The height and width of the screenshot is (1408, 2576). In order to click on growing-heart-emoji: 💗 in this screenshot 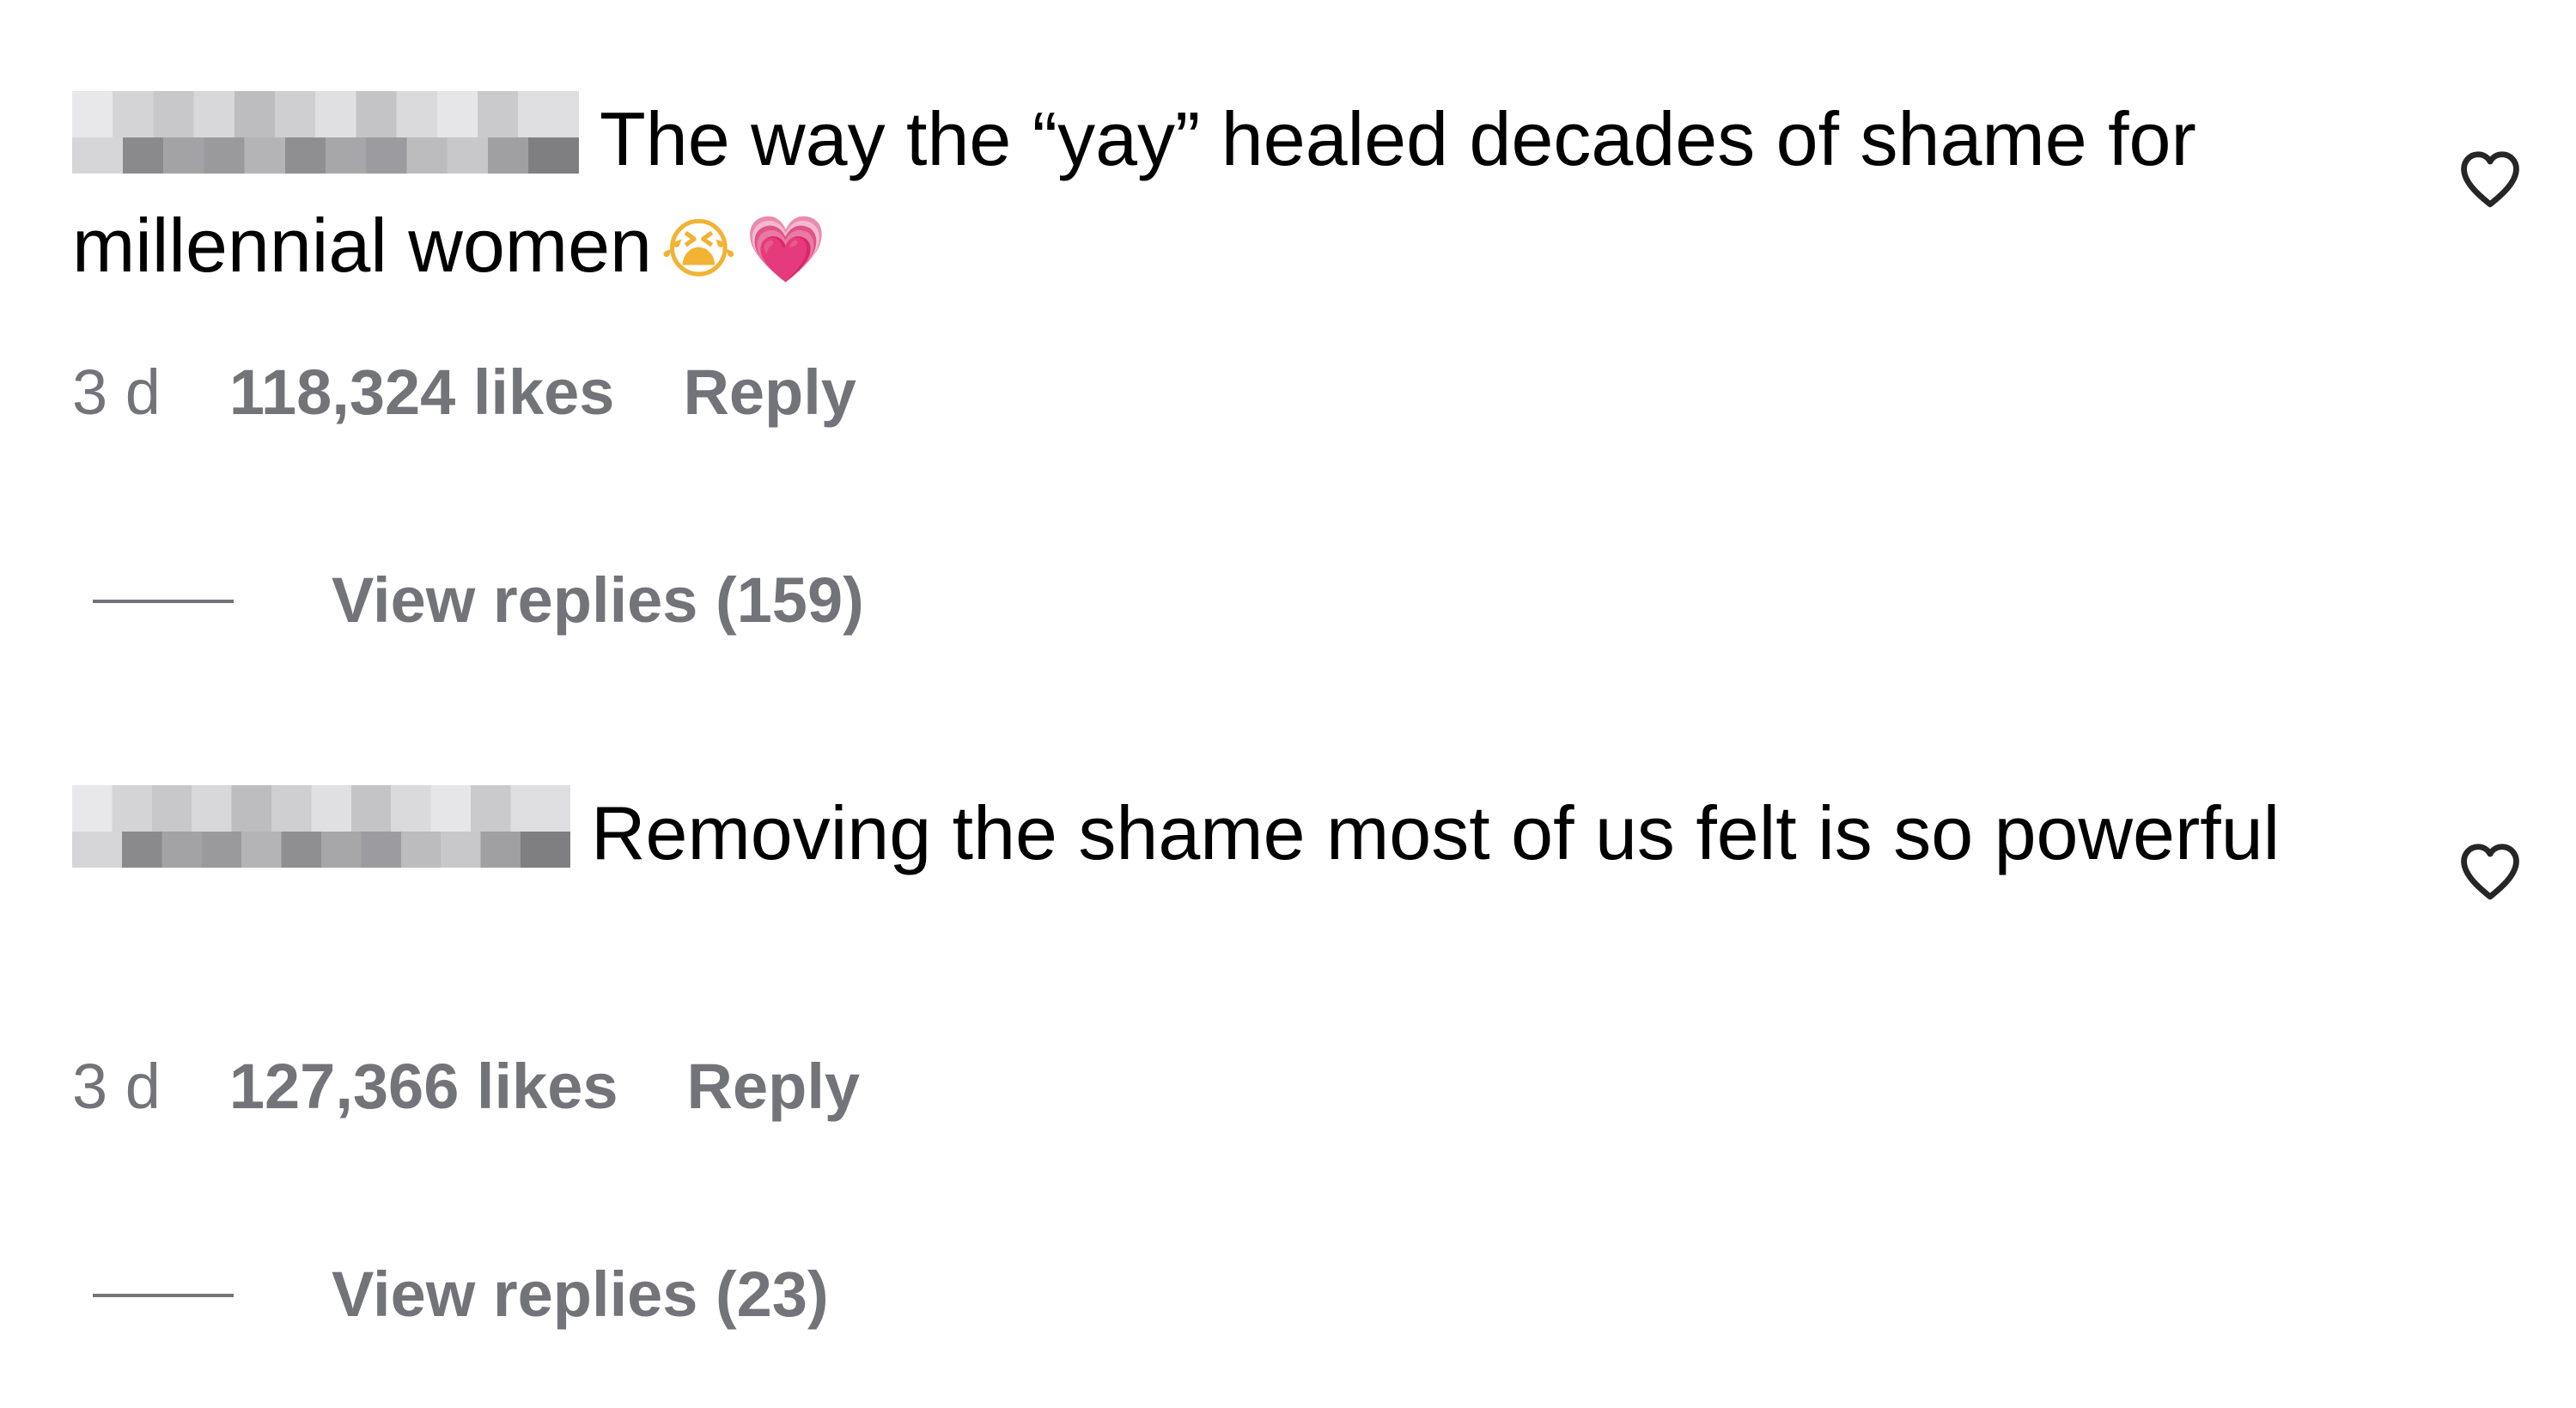, I will do `click(786, 248)`.